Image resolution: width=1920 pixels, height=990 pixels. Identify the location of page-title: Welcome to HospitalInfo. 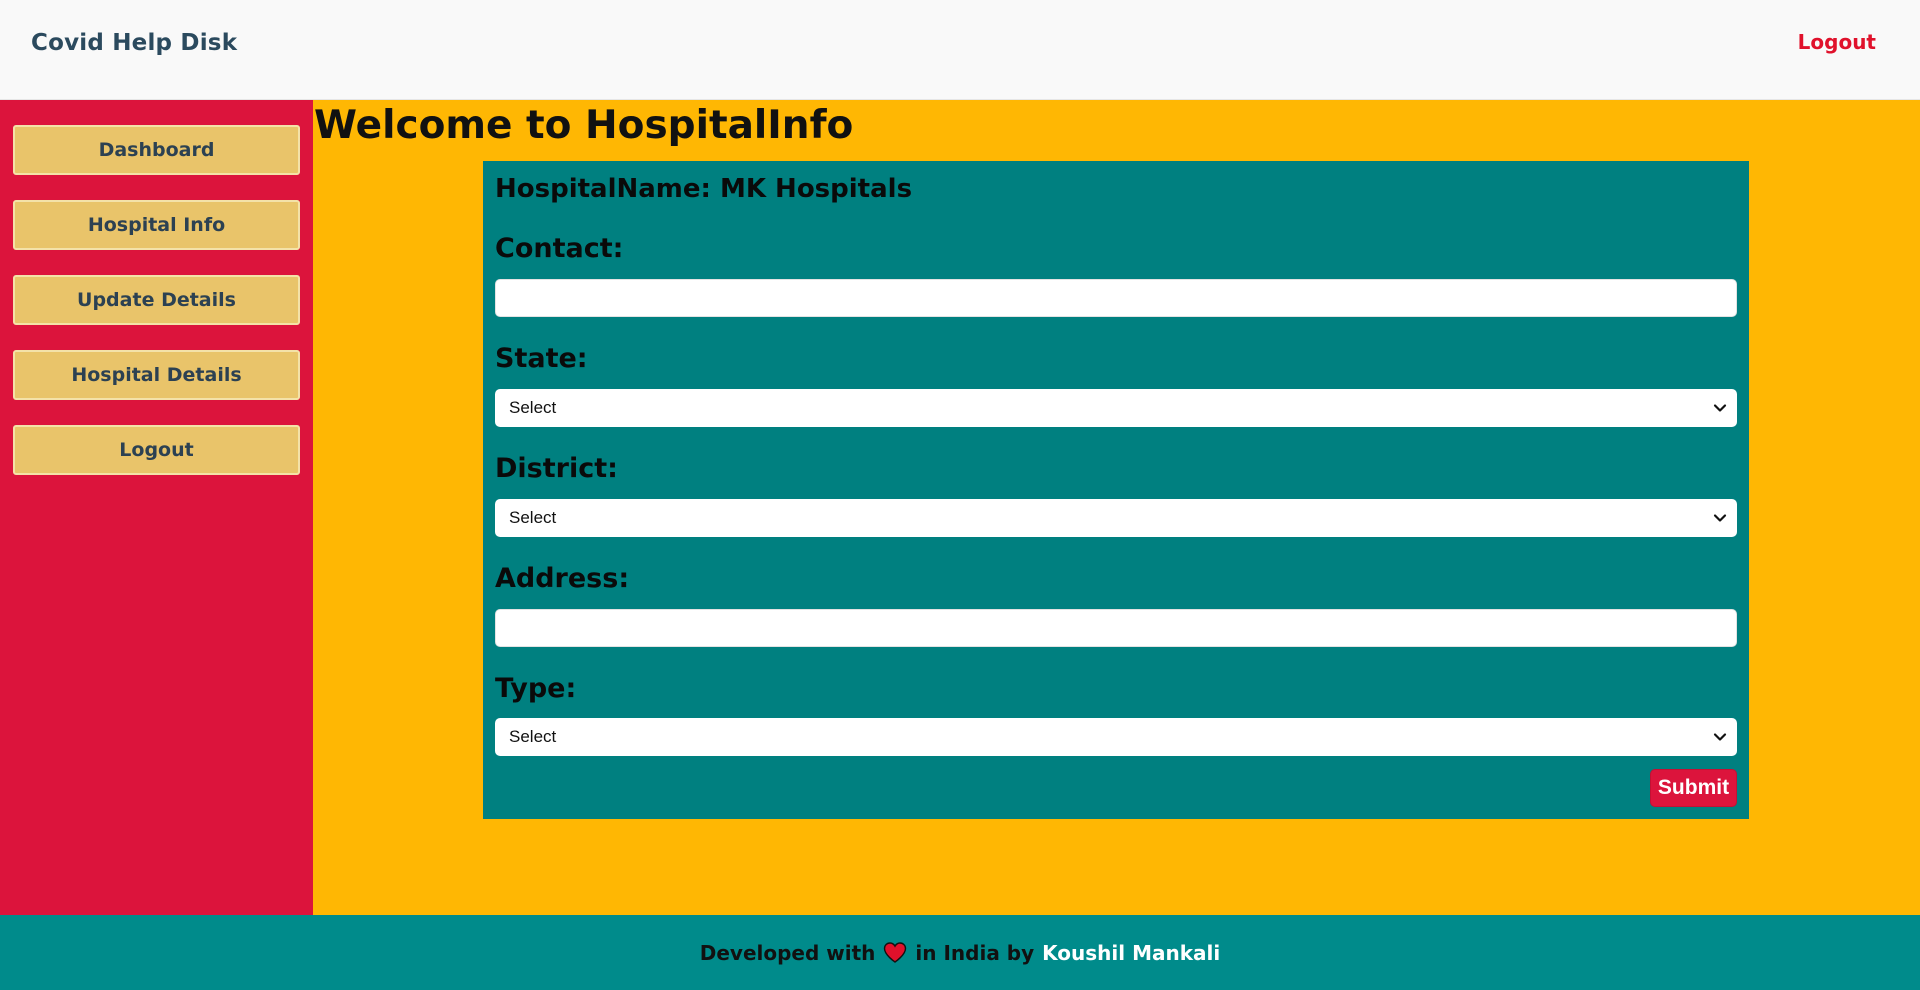
(584, 125).